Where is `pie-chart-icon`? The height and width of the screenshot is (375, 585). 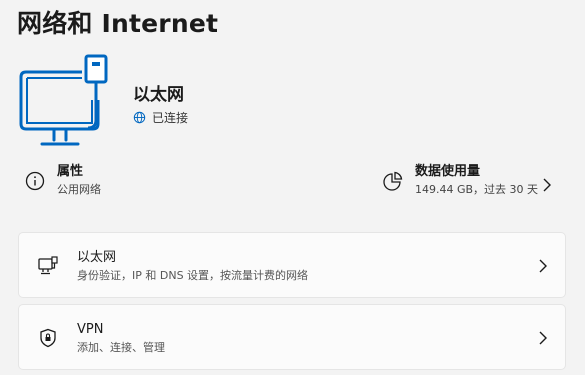 pie-chart-icon is located at coordinates (393, 181).